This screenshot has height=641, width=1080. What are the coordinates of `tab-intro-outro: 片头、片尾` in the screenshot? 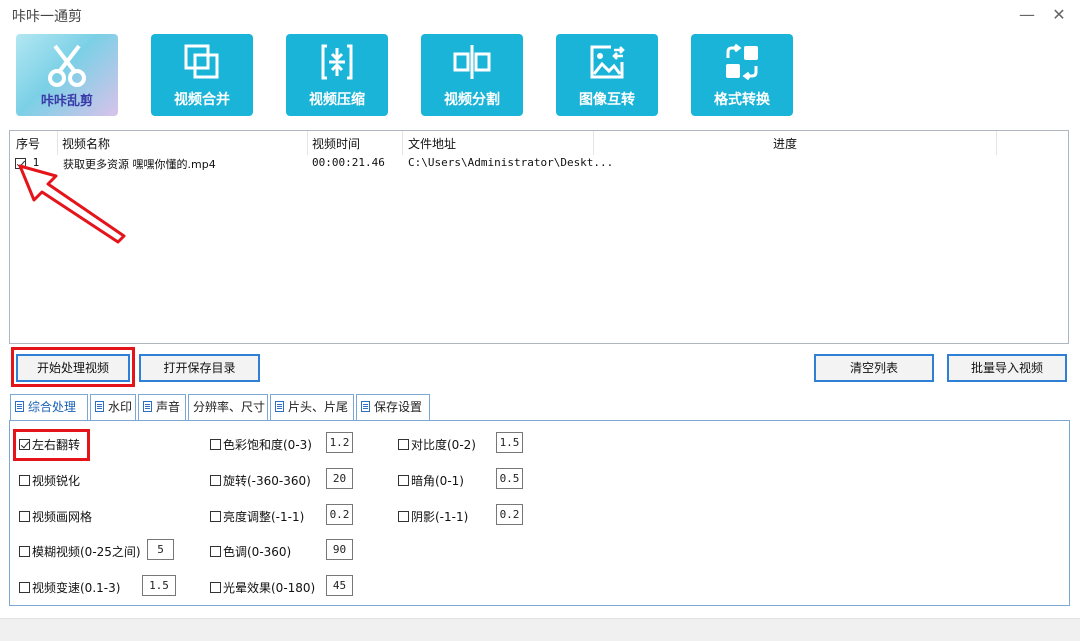 It's located at (312, 407).